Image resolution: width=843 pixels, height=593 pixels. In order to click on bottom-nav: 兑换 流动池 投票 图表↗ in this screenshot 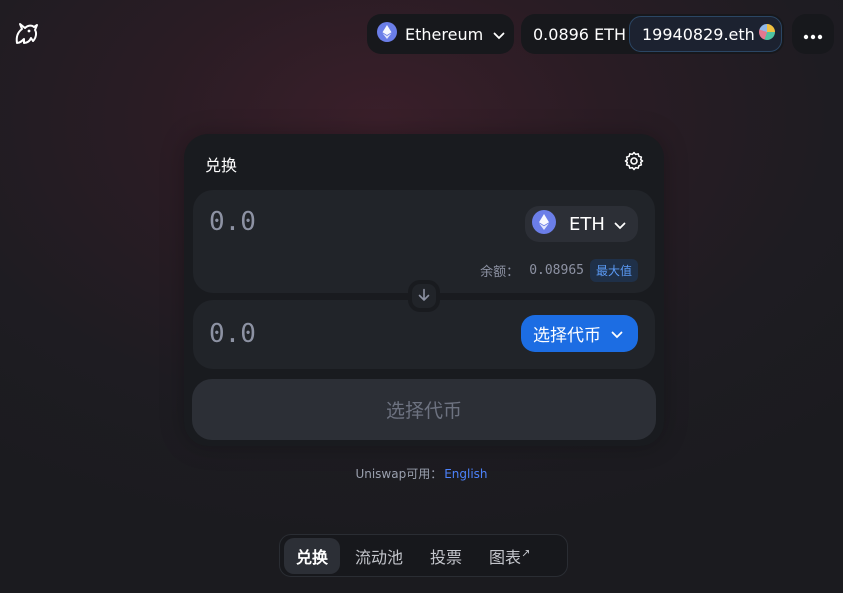, I will do `click(423, 555)`.